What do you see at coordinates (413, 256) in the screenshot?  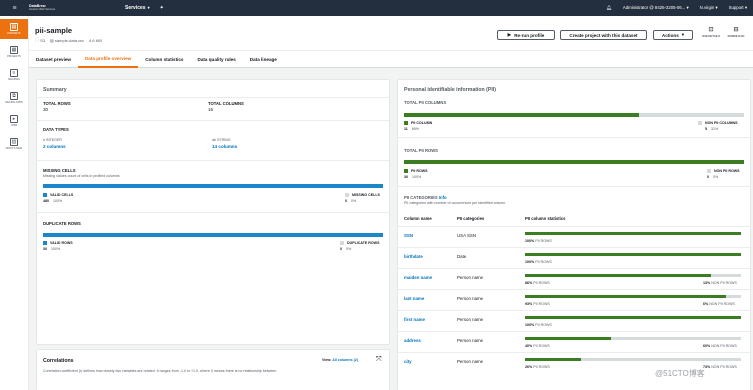 I see `pii-column-name-link: birthdate` at bounding box center [413, 256].